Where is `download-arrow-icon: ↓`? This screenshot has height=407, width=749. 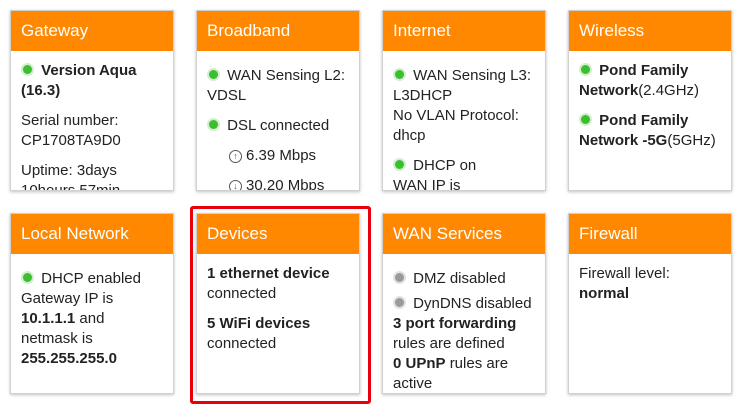 download-arrow-icon: ↓ is located at coordinates (235, 185).